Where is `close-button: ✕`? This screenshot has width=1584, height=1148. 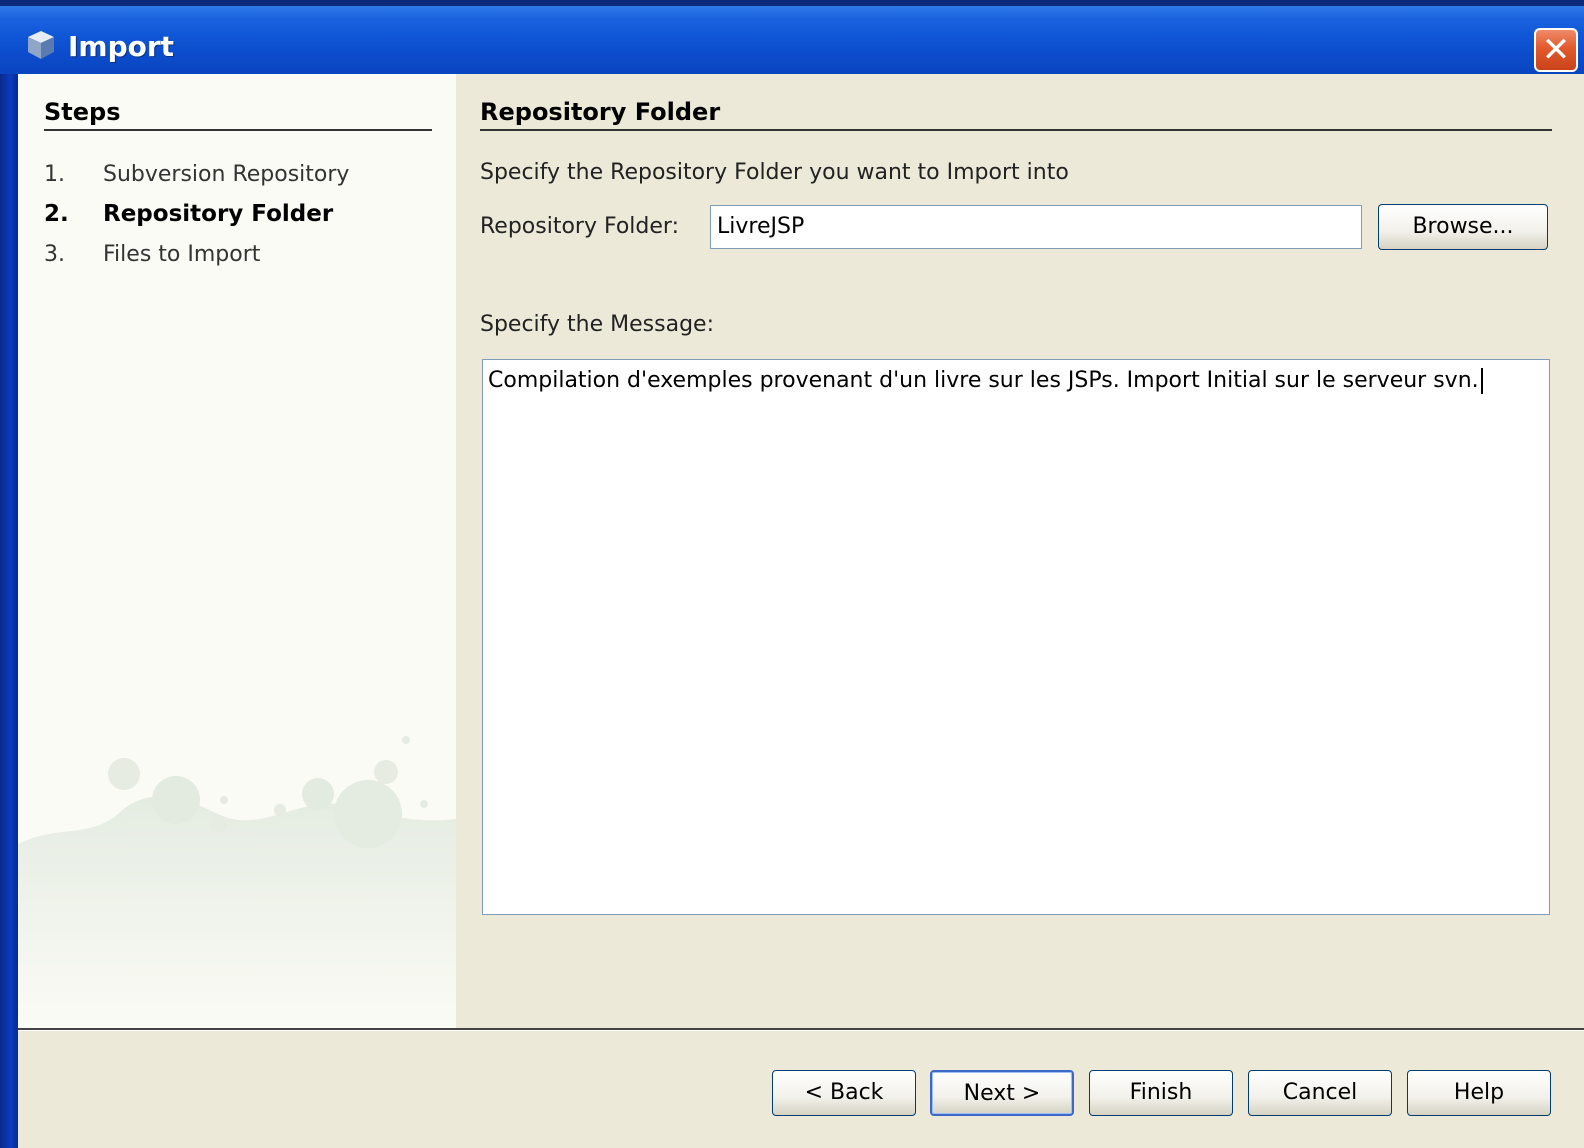 close-button: ✕ is located at coordinates (1556, 50).